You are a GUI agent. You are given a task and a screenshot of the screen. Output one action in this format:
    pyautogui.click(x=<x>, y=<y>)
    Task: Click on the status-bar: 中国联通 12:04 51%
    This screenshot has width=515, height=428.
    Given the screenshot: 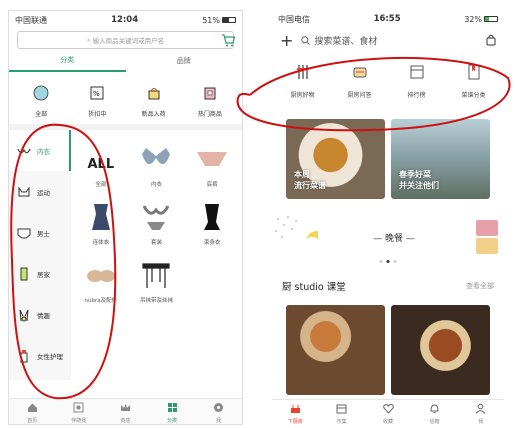 What is the action you would take?
    pyautogui.click(x=125, y=20)
    